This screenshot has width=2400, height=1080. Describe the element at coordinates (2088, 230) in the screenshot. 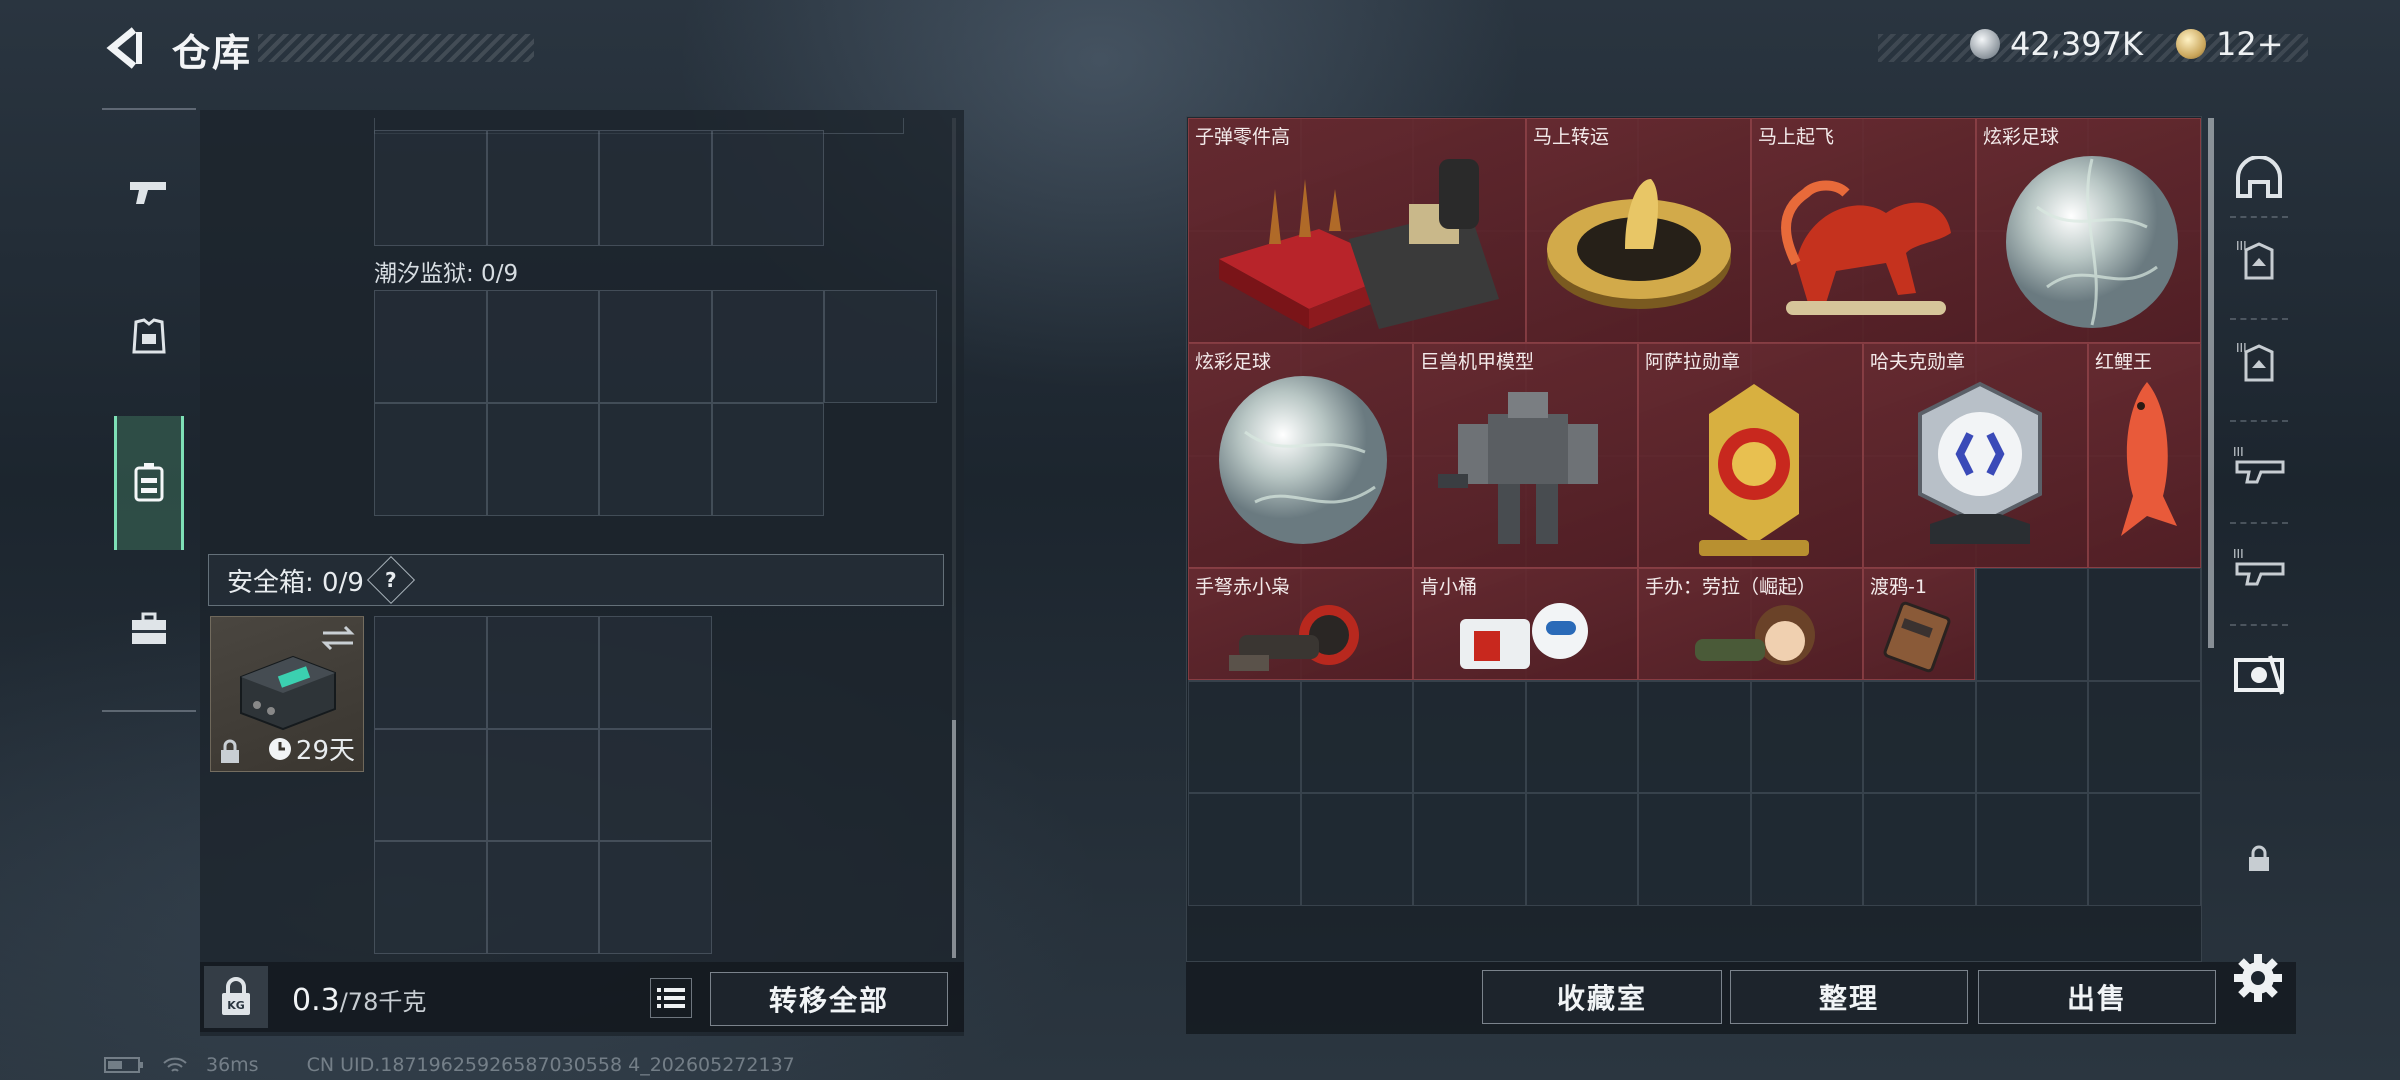

I see `item-soccer-ball-1: 炫彩足球` at that location.